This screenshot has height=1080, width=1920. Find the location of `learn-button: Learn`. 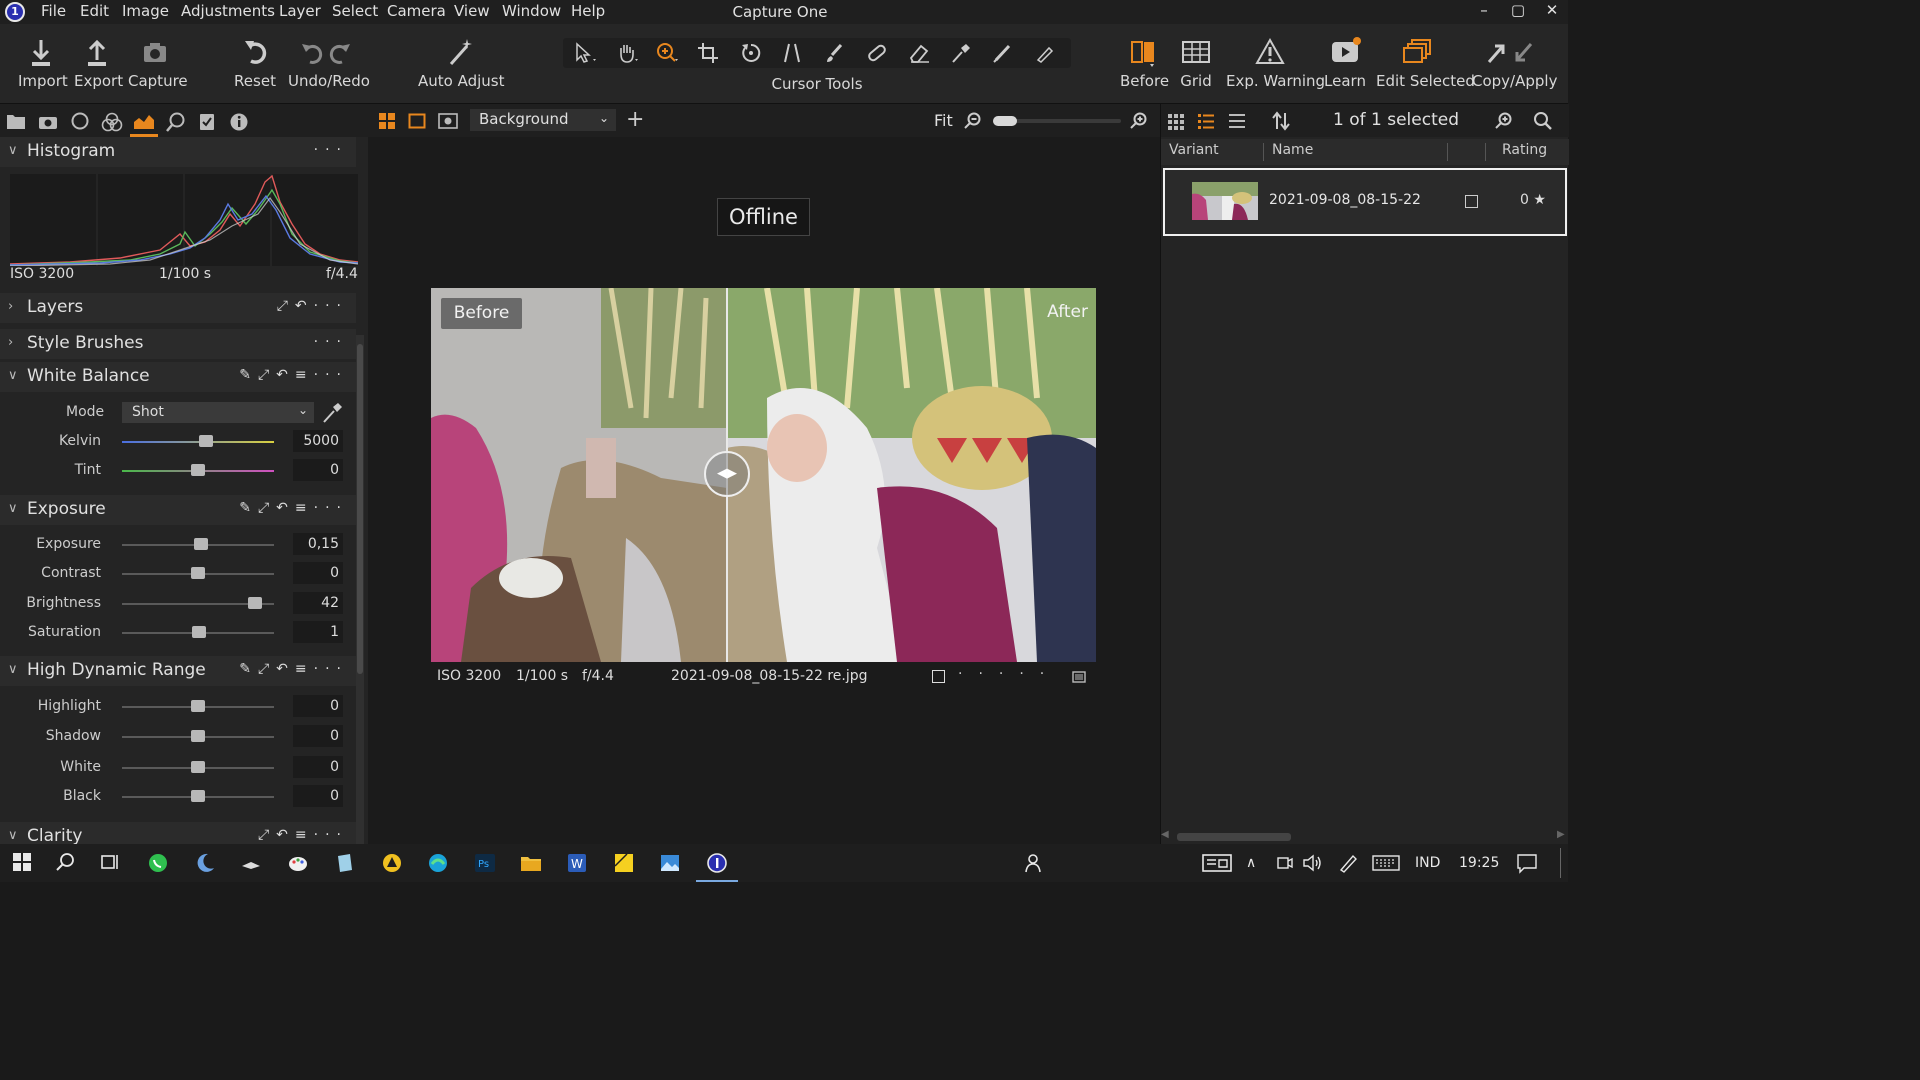

learn-button: Learn is located at coordinates (1345, 63).